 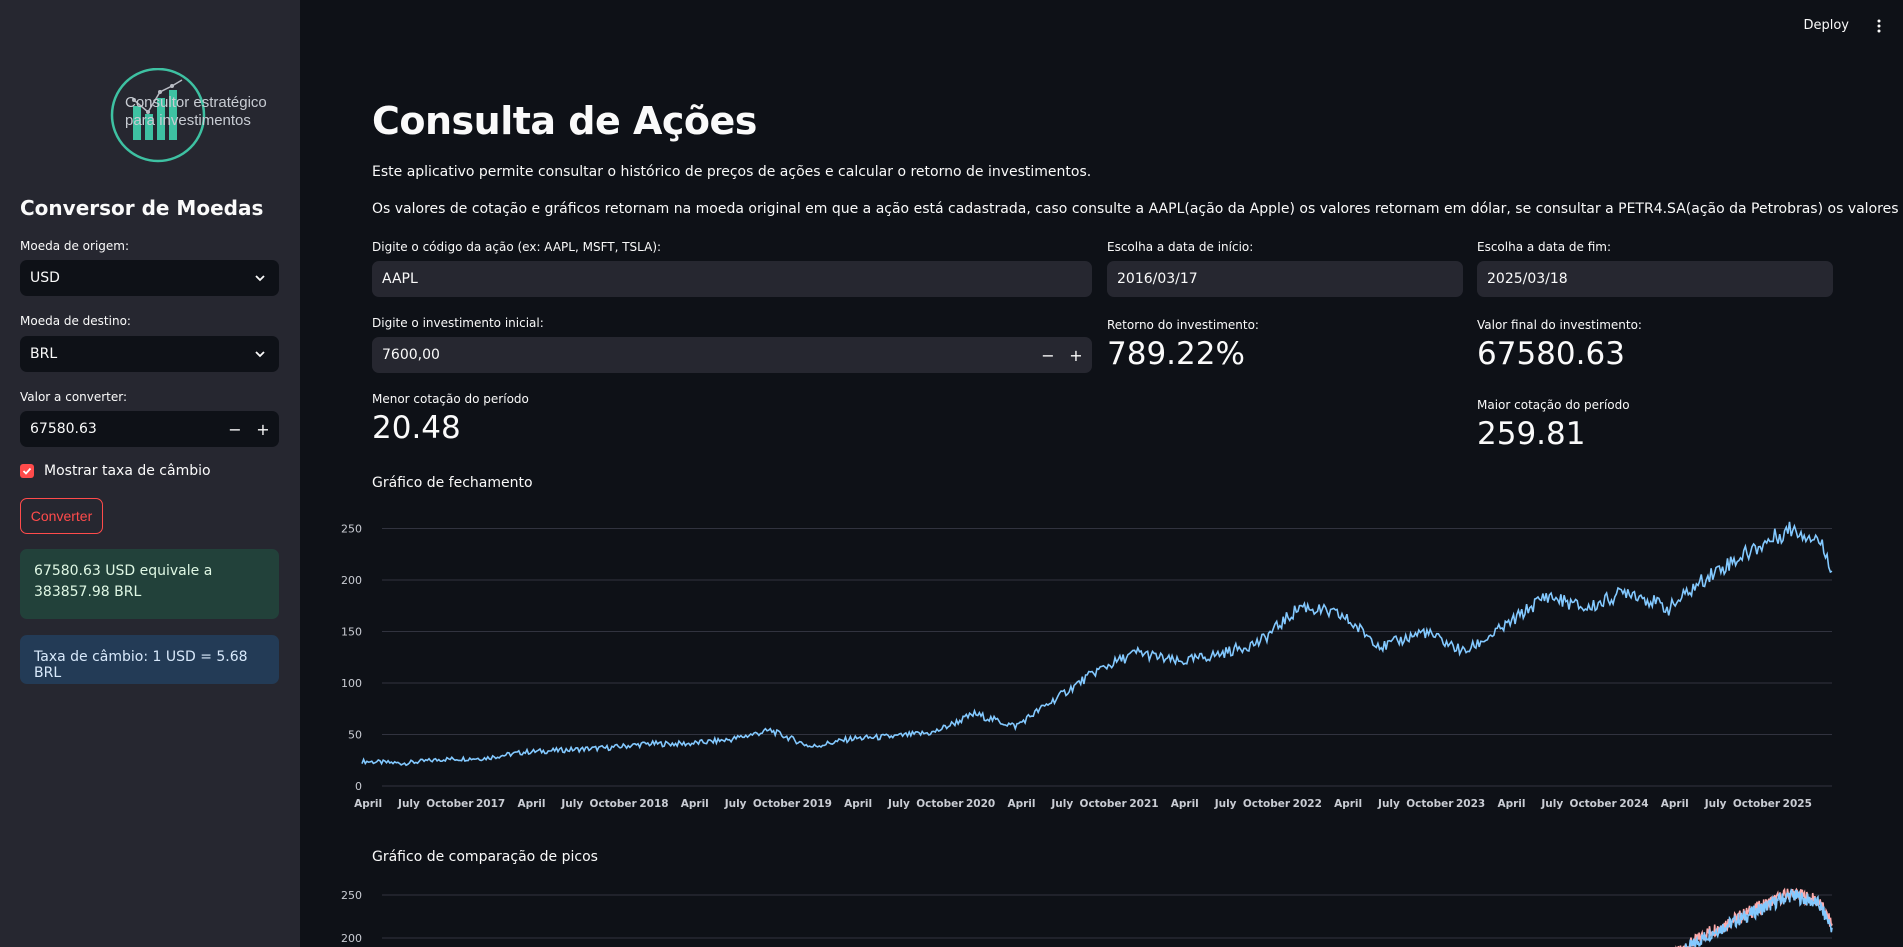 I want to click on checkbox-checked-icon, so click(x=27, y=471).